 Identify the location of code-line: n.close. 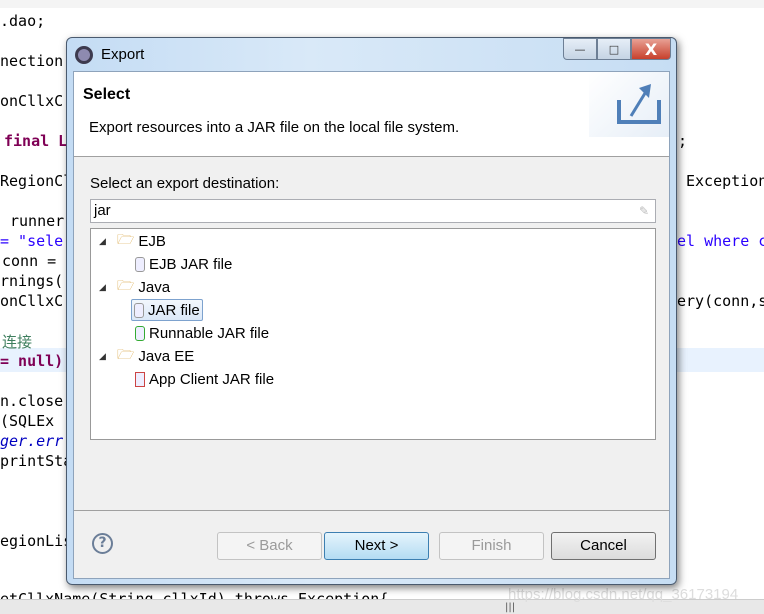
(32, 401).